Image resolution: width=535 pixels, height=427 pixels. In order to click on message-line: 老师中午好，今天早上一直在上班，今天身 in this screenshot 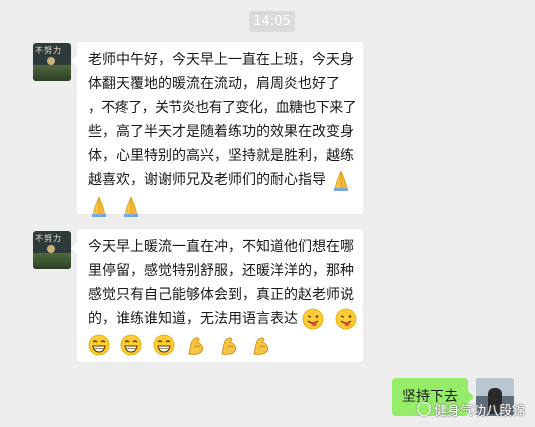, I will do `click(221, 60)`.